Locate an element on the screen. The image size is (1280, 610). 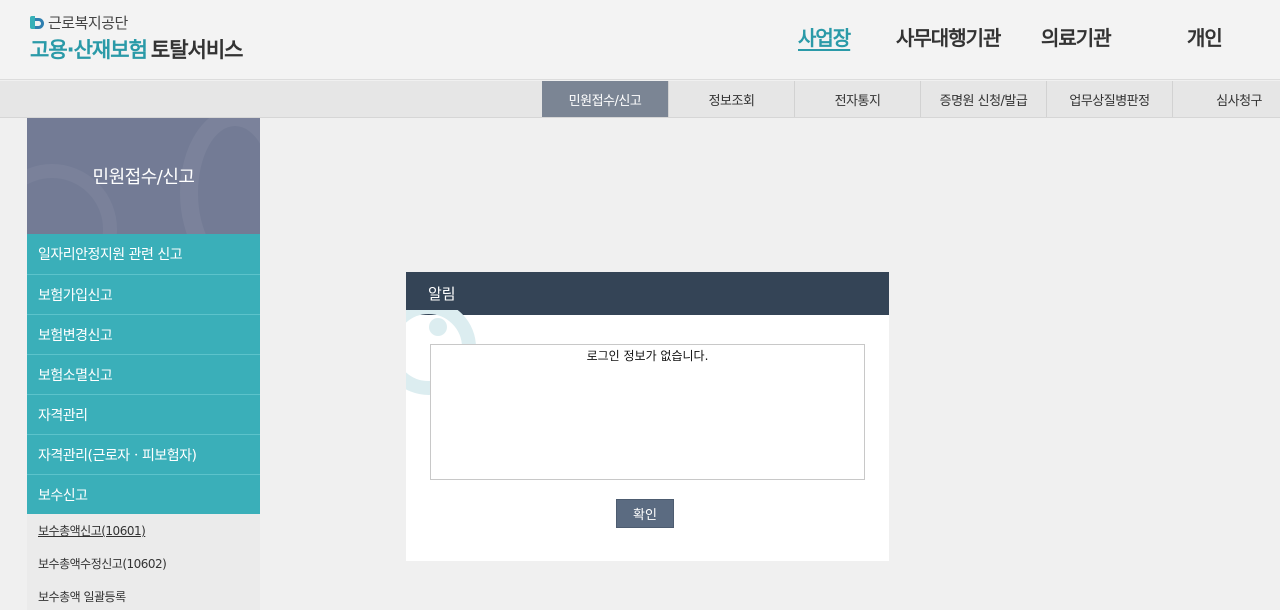
gnb-medical: 의료기관 is located at coordinates (1076, 36).